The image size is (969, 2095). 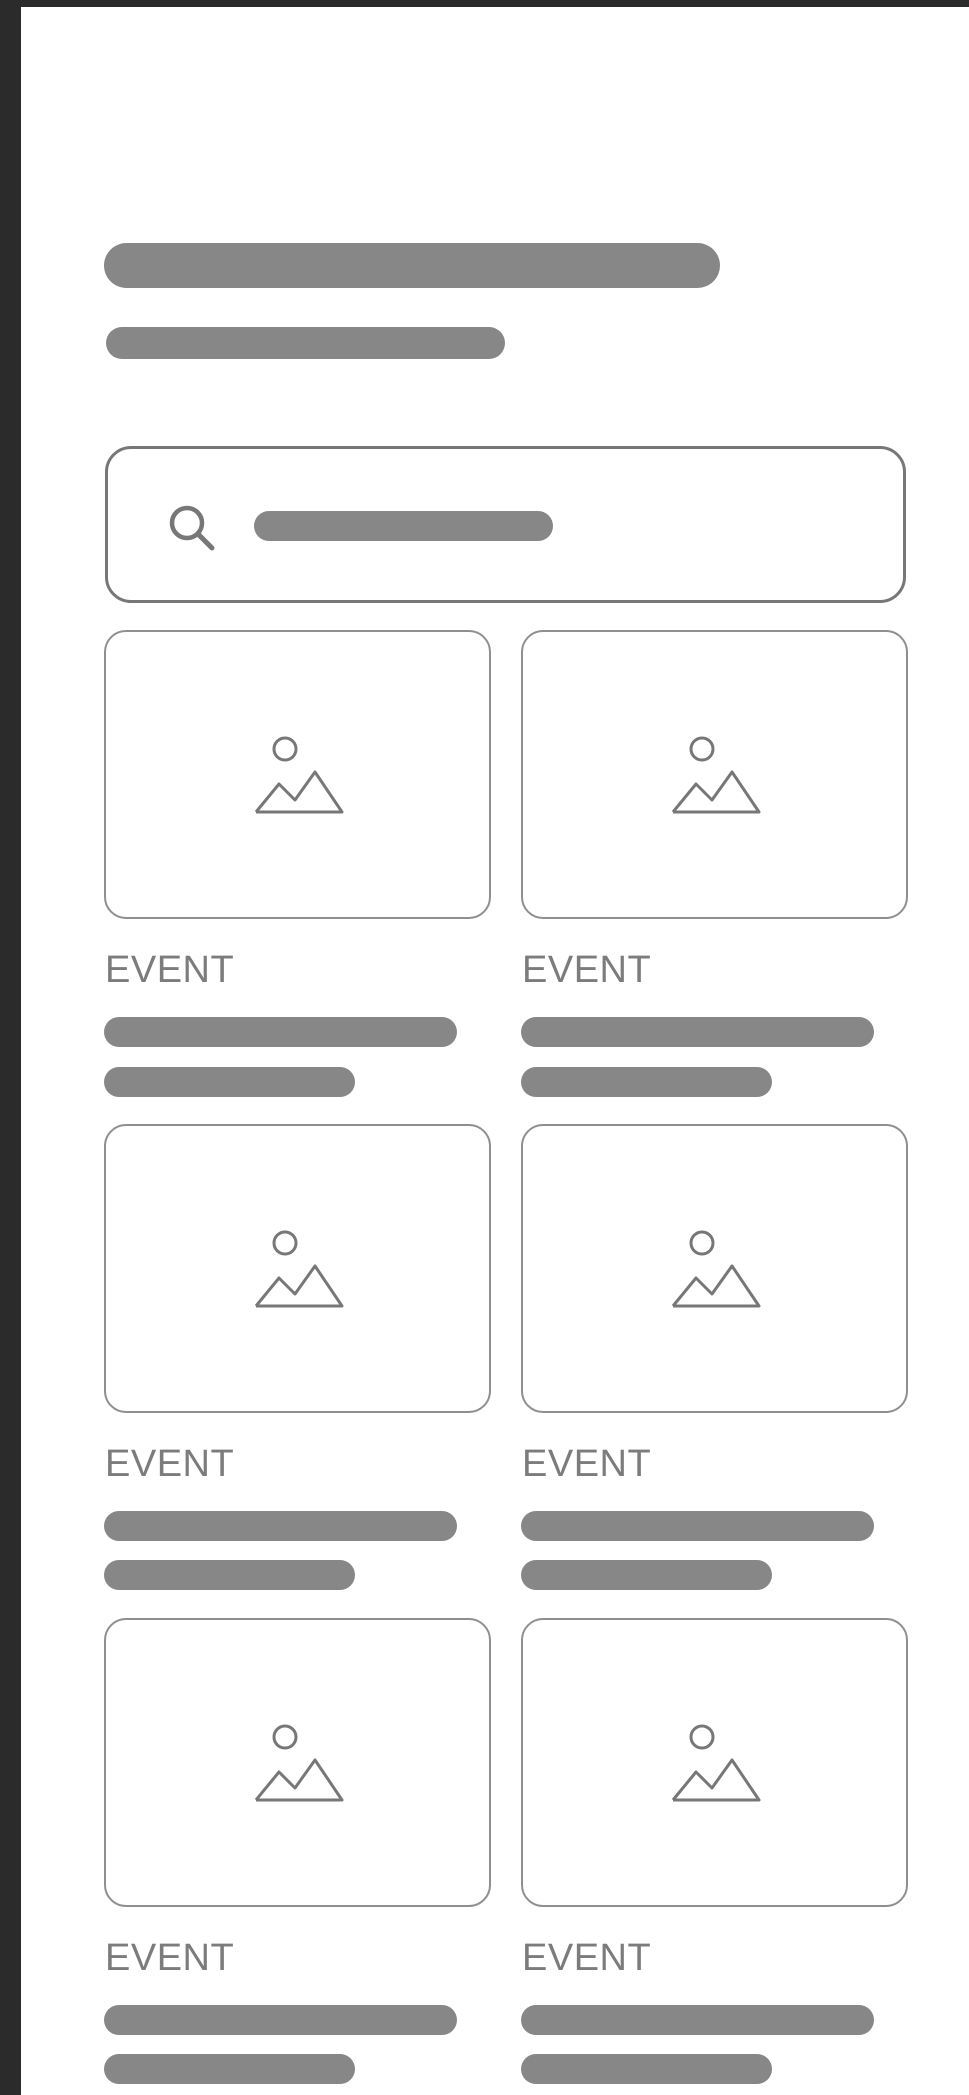 What do you see at coordinates (403, 526) in the screenshot?
I see `search-input-placeholder` at bounding box center [403, 526].